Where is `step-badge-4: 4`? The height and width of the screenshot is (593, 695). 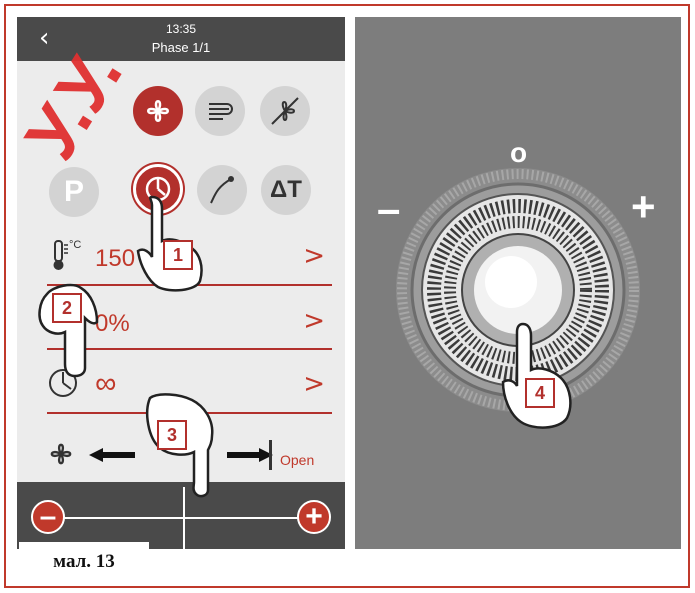
step-badge-4: 4 is located at coordinates (540, 393).